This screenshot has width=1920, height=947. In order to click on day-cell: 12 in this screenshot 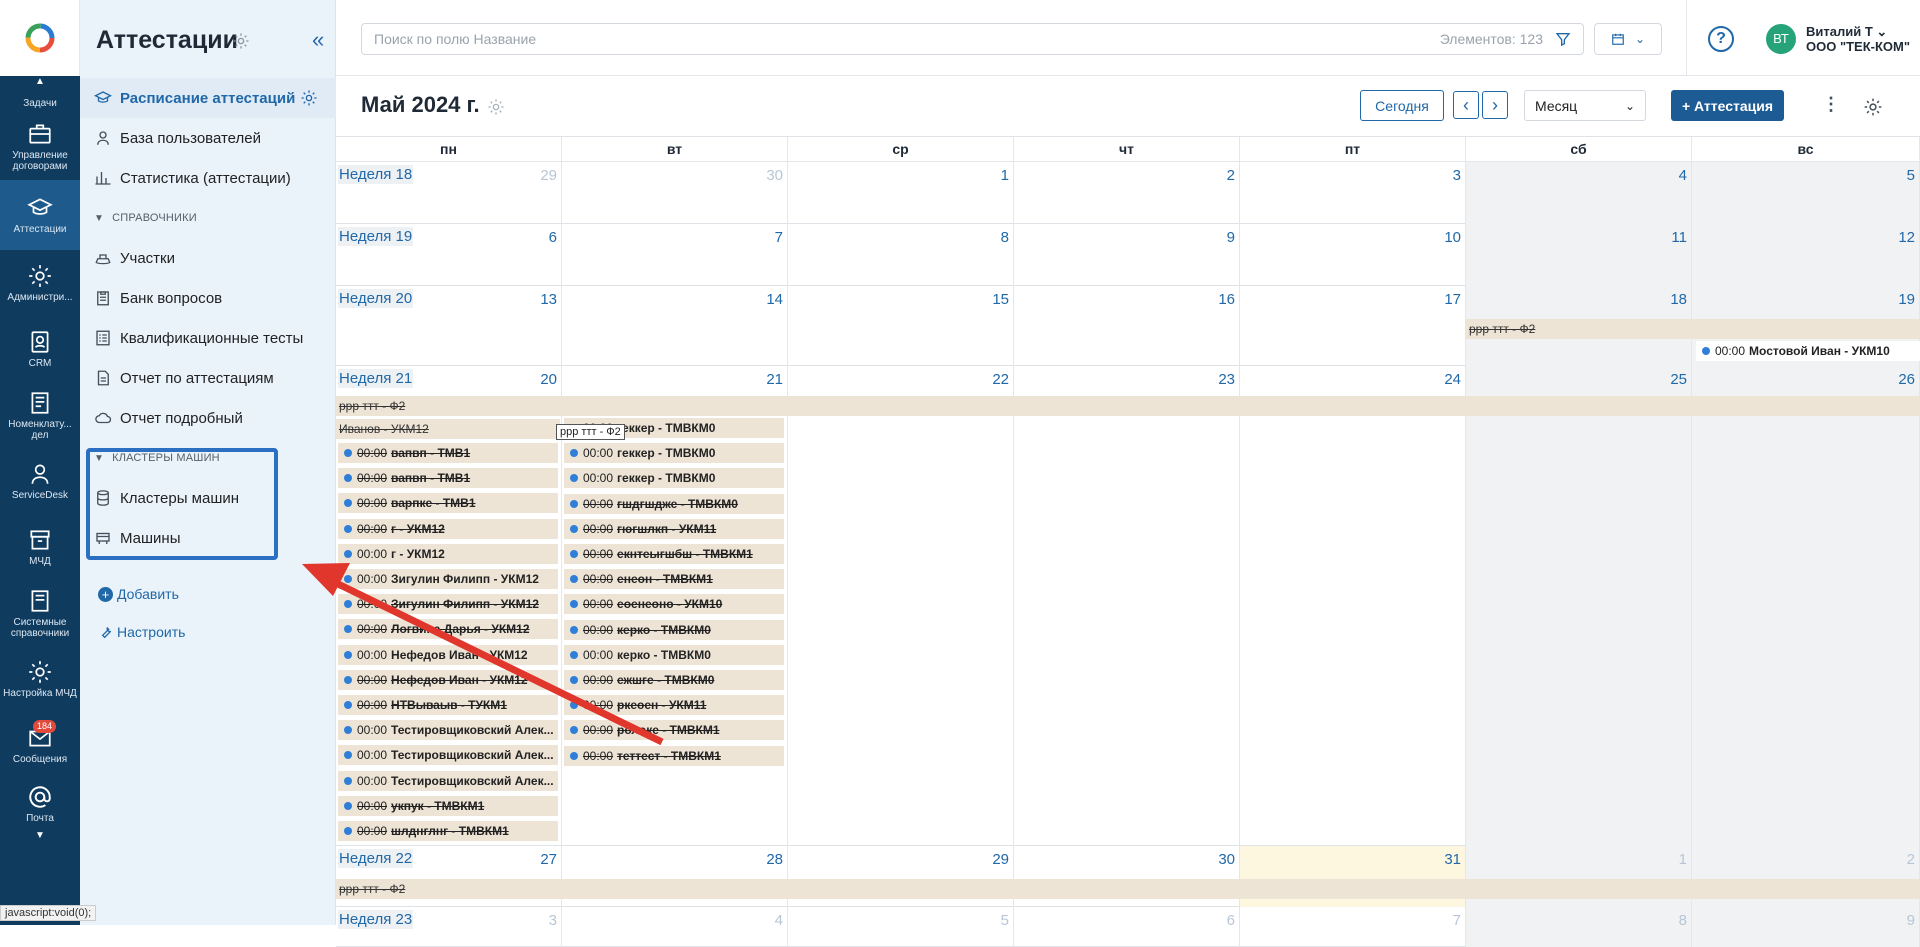, I will do `click(1806, 255)`.